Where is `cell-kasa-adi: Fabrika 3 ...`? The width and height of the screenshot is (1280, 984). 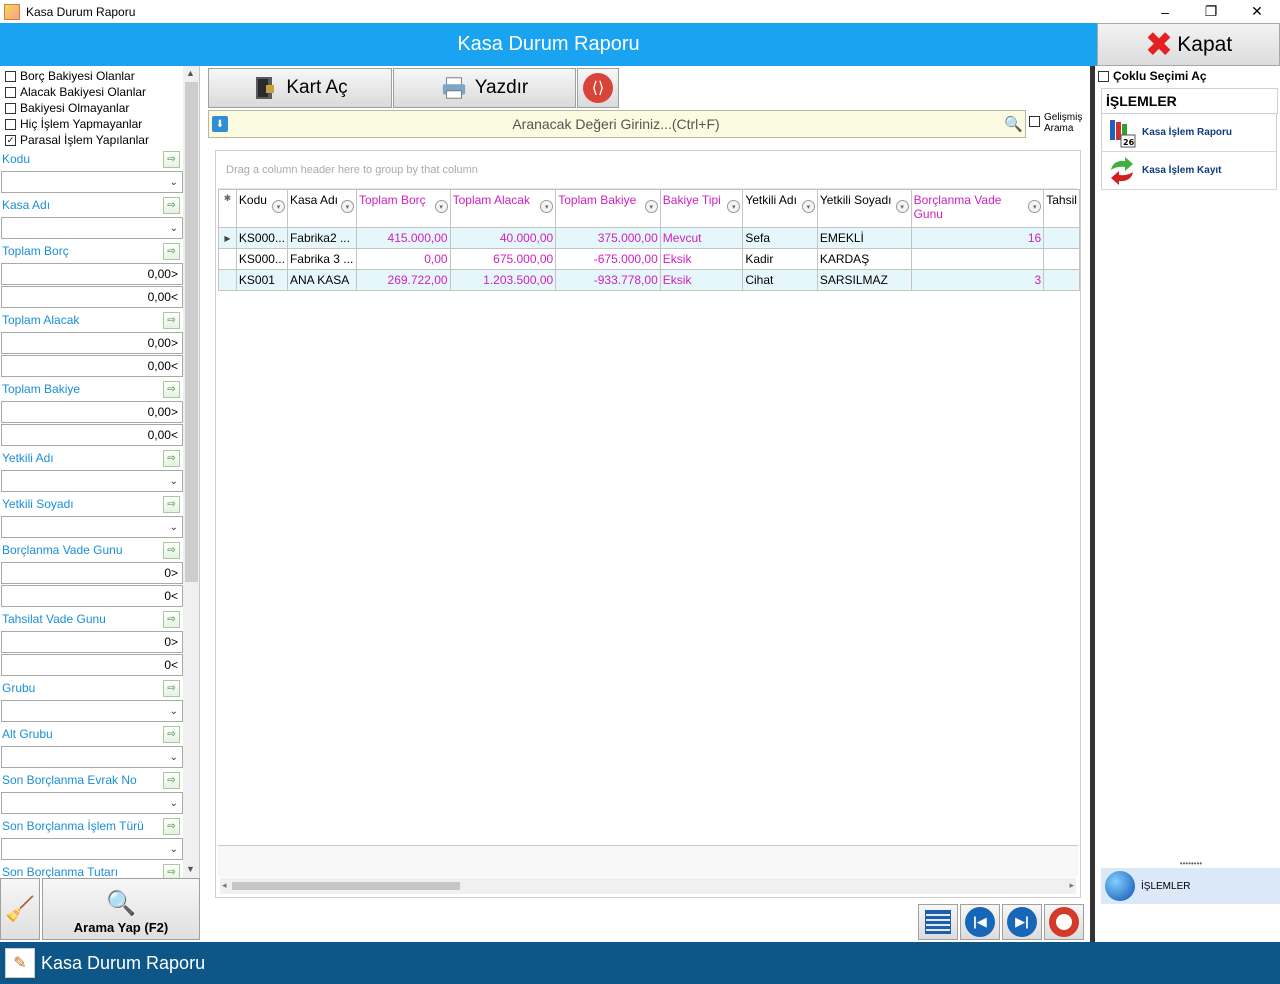 cell-kasa-adi: Fabrika 3 ... is located at coordinates (321, 259).